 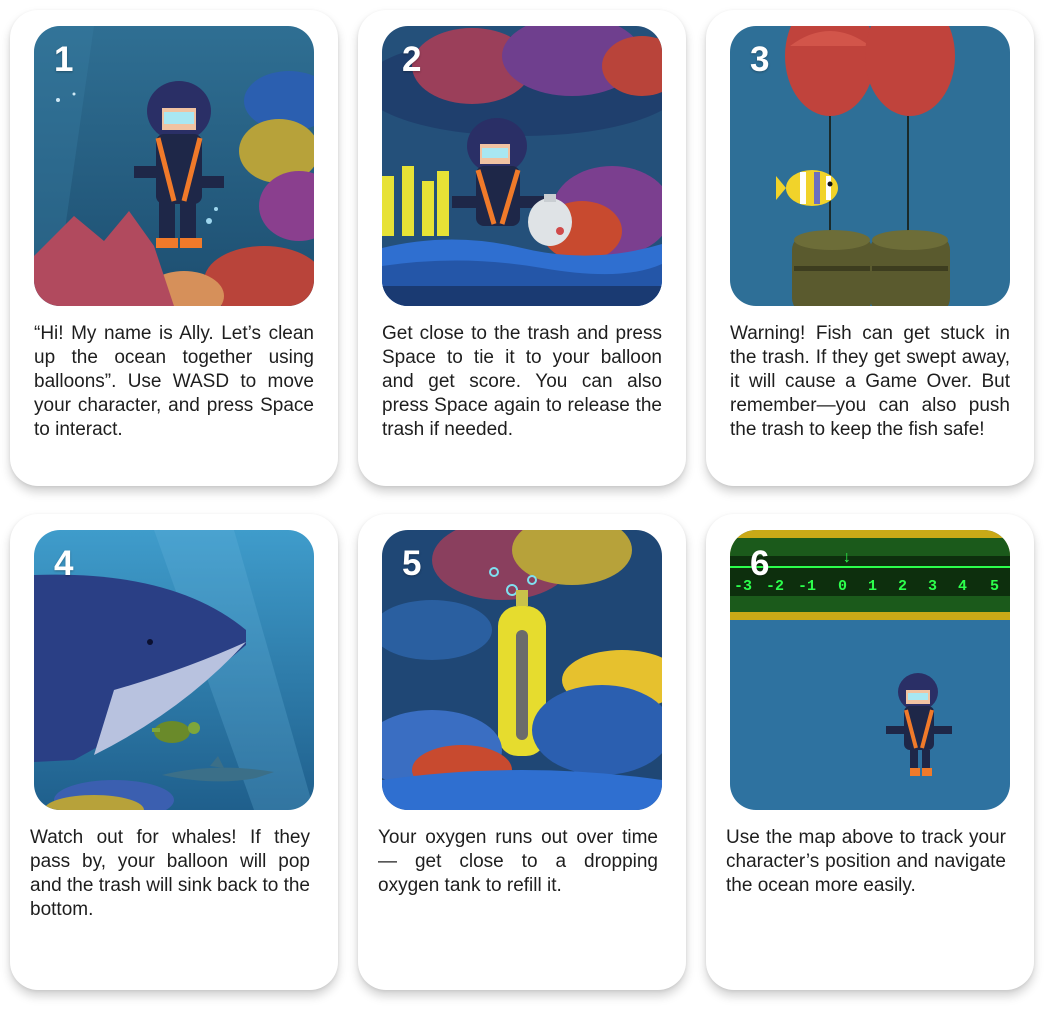 What do you see at coordinates (64, 59) in the screenshot?
I see `step-number: 1` at bounding box center [64, 59].